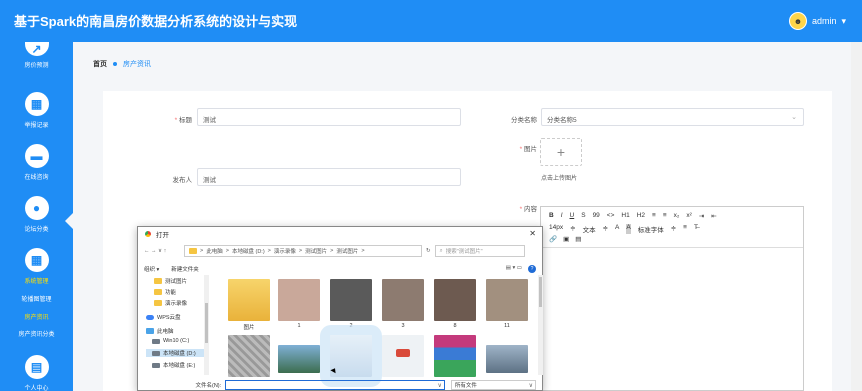 Image resolution: width=862 pixels, height=391 pixels. I want to click on search-input: ⌕ 搜索"测试图片", so click(479, 251).